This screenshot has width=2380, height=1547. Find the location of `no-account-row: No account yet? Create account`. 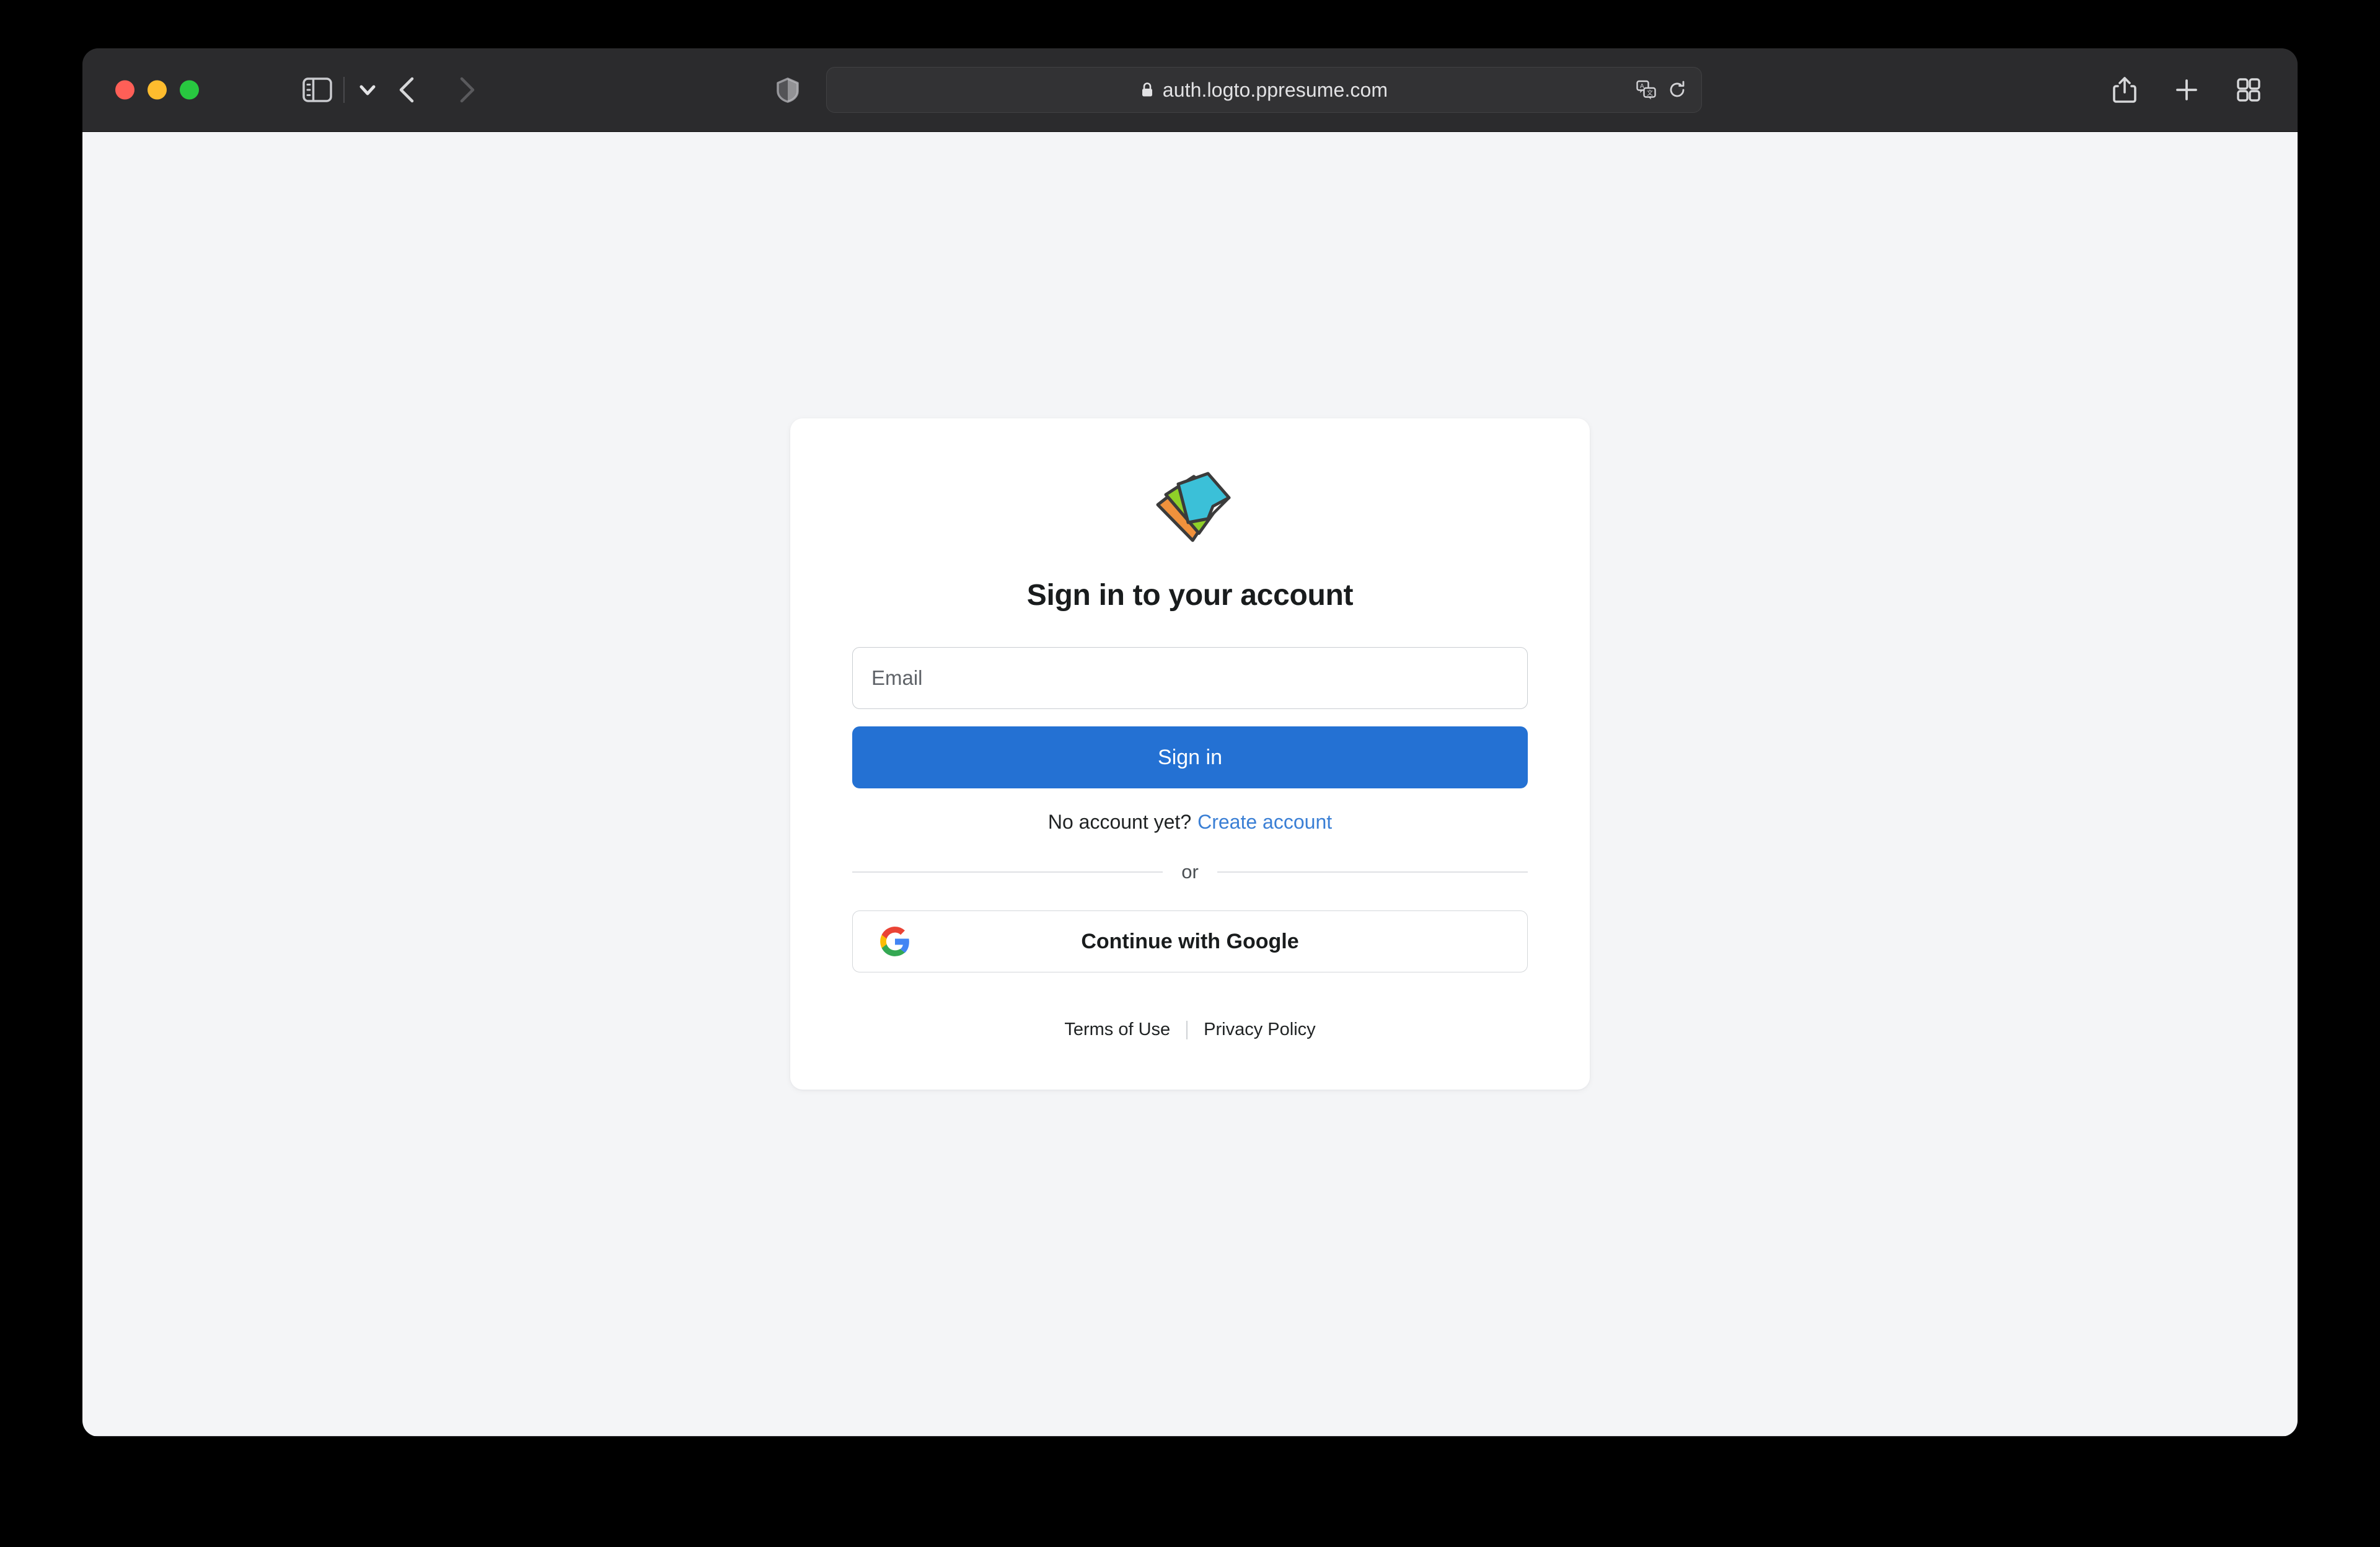

no-account-row: No account yet? Create account is located at coordinates (1190, 822).